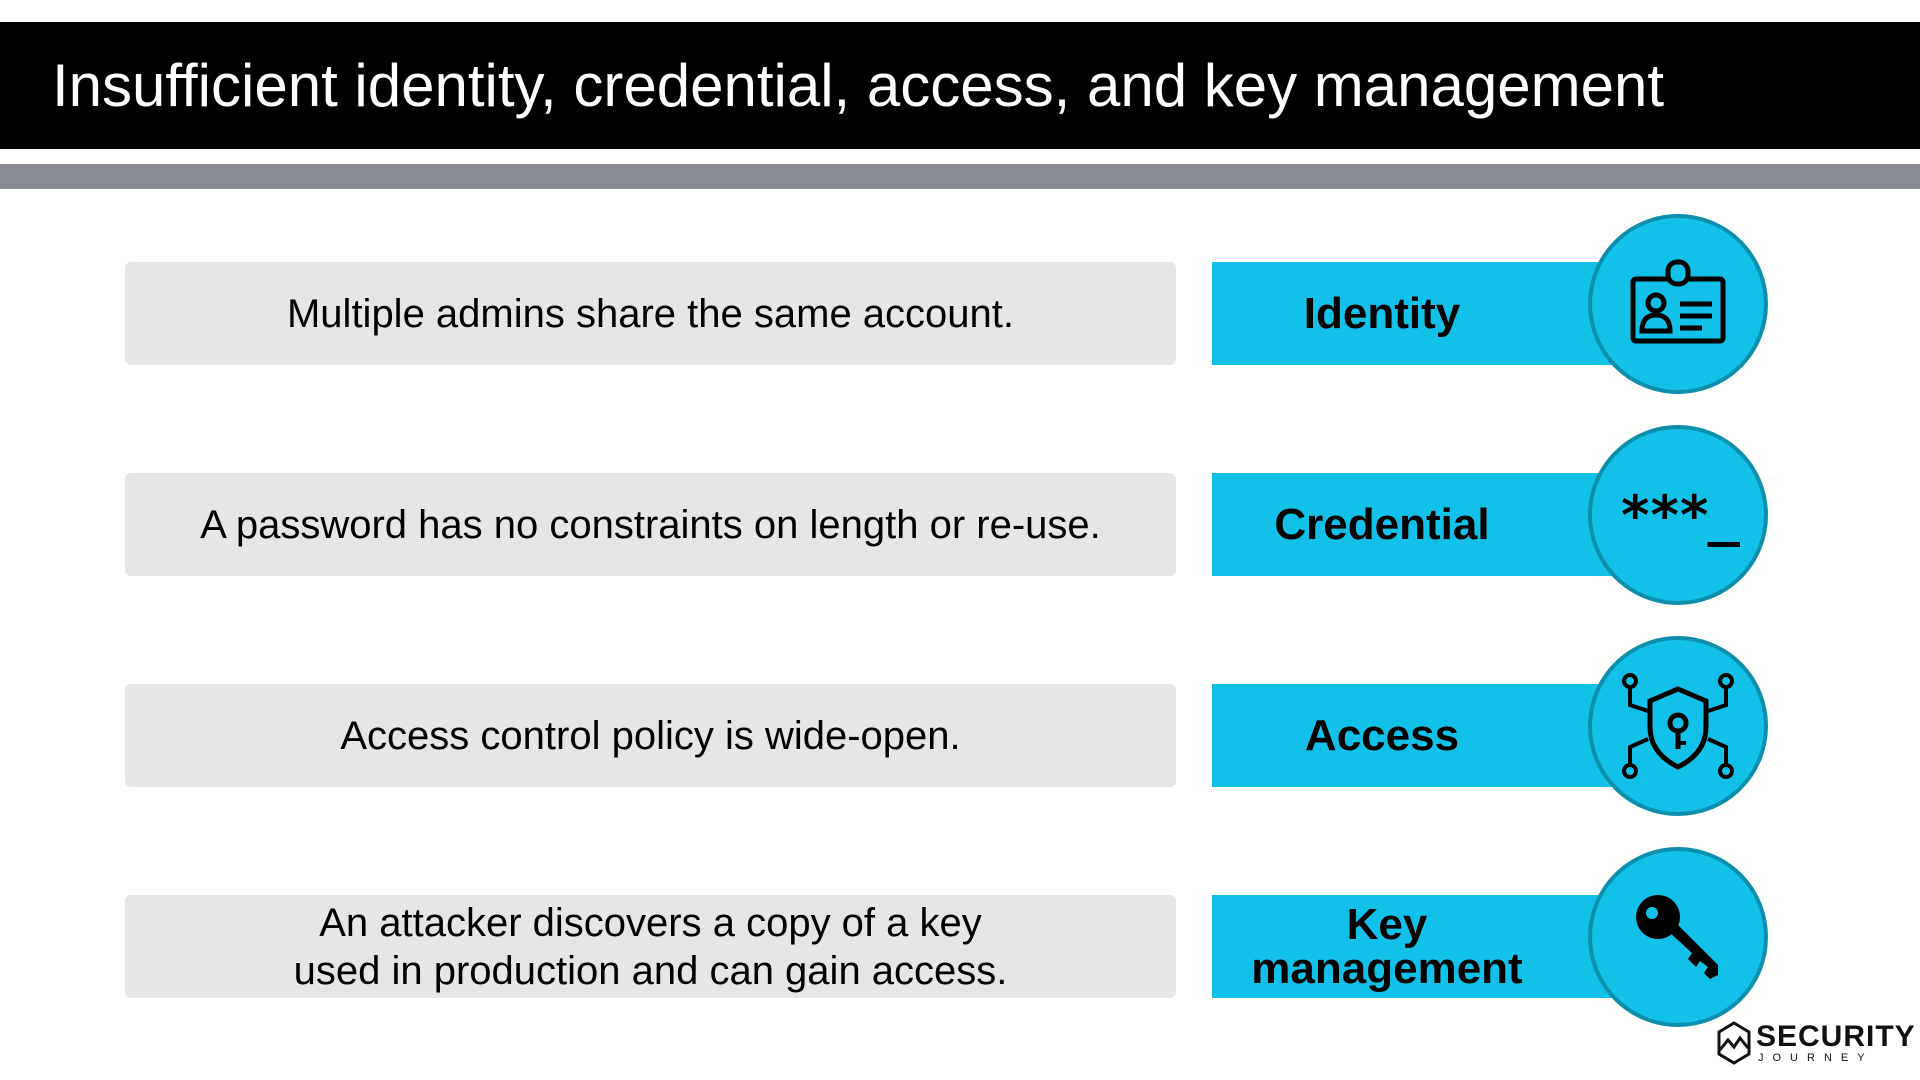 The image size is (1920, 1080). I want to click on description-box: Multiple admins share the same account., so click(650, 313).